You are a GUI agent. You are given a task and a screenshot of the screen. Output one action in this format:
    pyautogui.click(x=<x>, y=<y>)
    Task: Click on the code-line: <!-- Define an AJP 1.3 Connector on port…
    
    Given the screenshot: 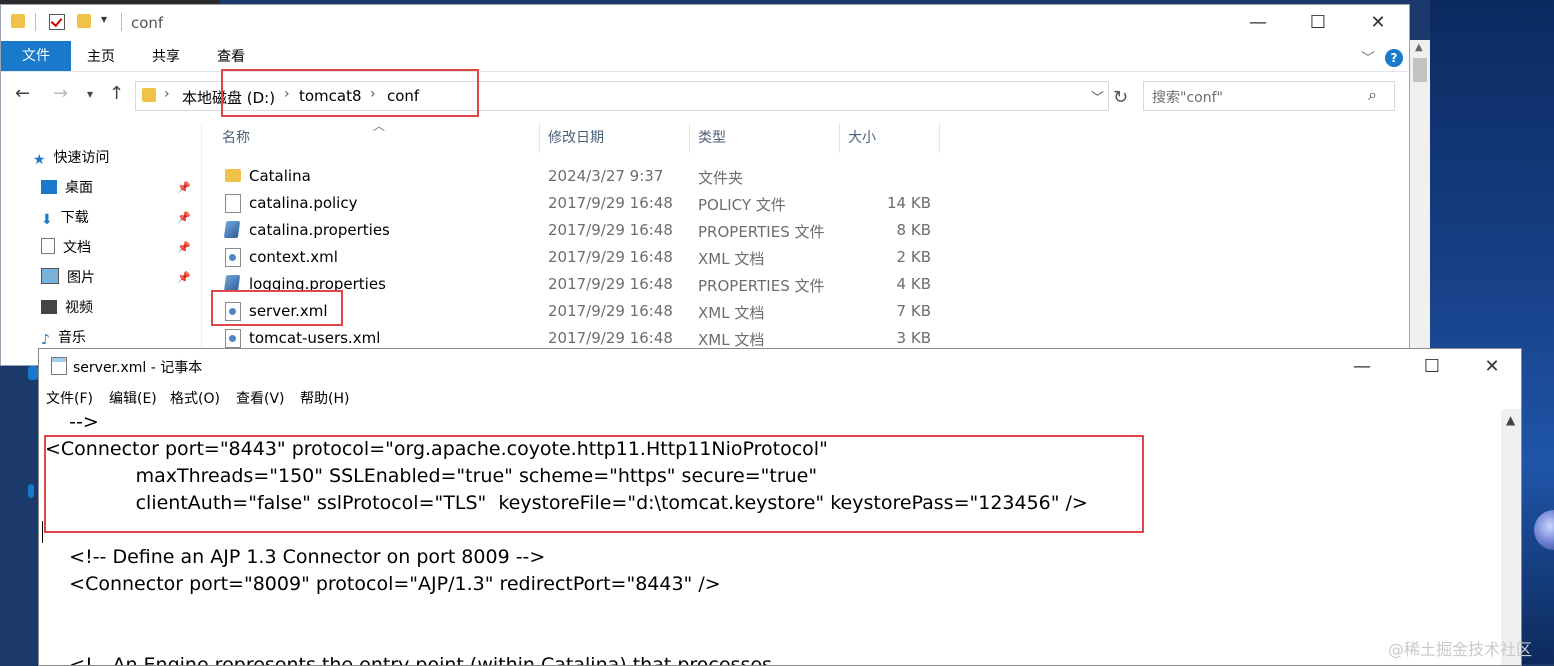 What is the action you would take?
    pyautogui.click(x=295, y=557)
    